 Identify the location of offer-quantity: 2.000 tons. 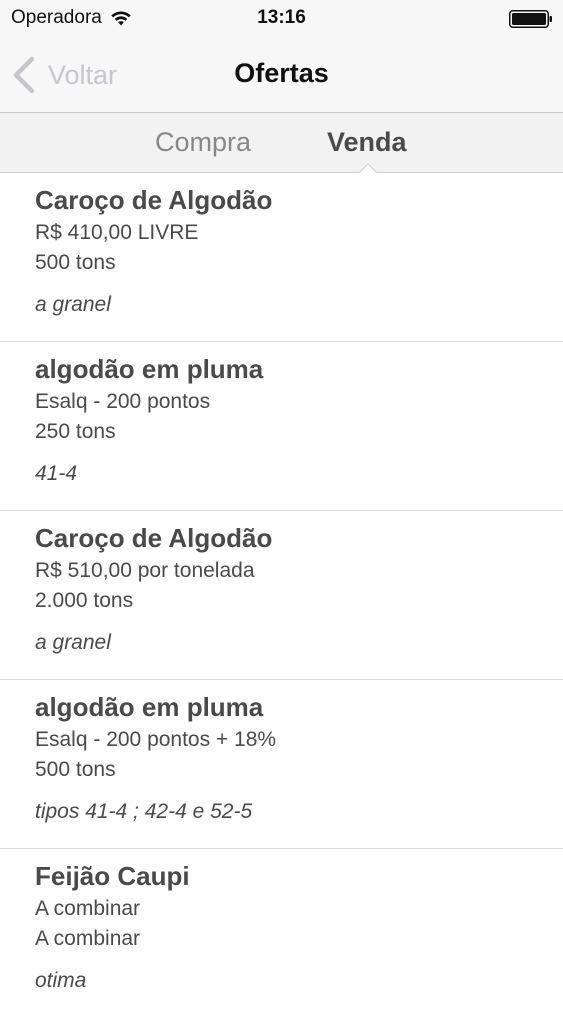
(84, 600).